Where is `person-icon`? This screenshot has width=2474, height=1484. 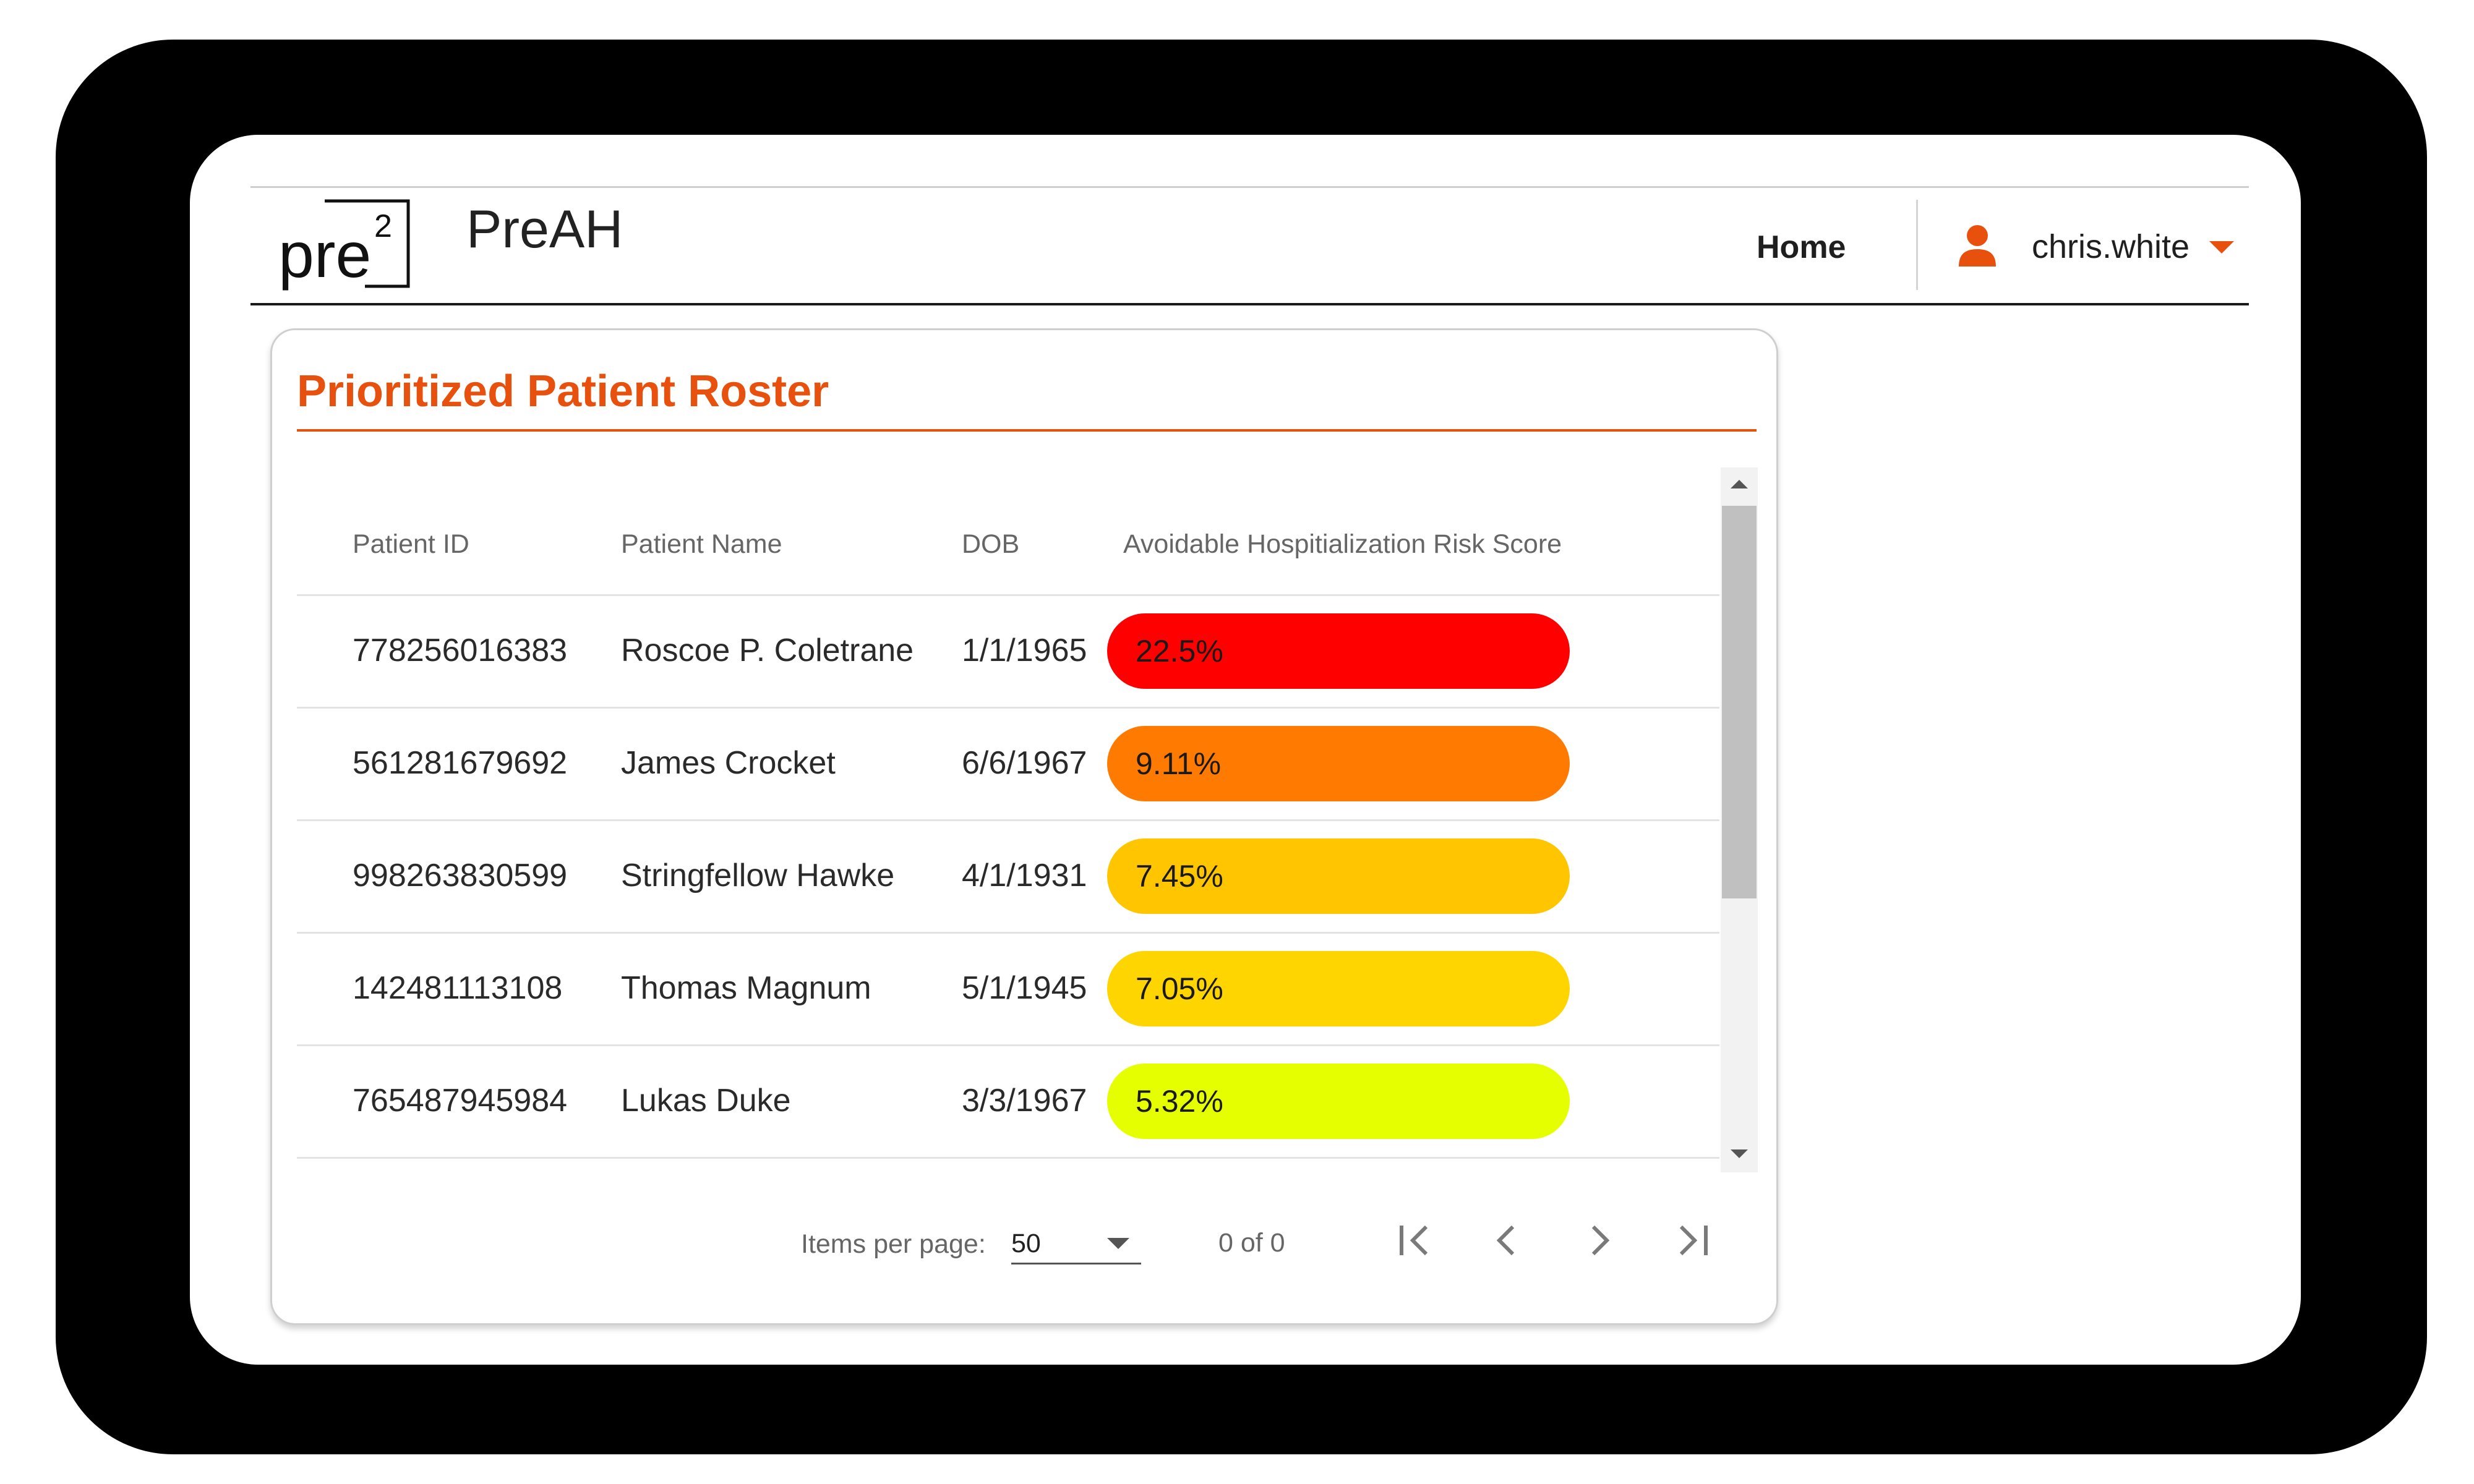 person-icon is located at coordinates (1977, 246).